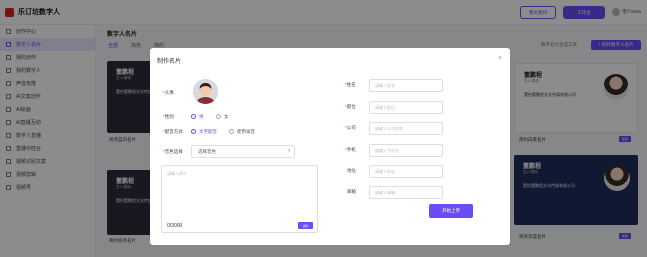 This screenshot has height=257, width=647. Describe the element at coordinates (226, 117) in the screenshot. I see `gender-female-label: 女` at that location.